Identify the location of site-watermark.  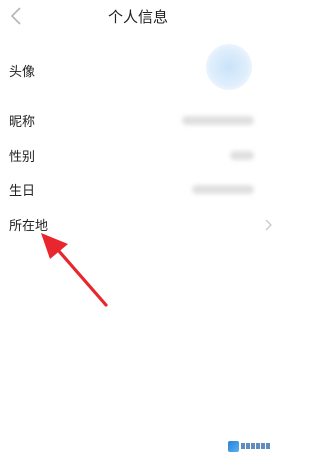
(250, 446).